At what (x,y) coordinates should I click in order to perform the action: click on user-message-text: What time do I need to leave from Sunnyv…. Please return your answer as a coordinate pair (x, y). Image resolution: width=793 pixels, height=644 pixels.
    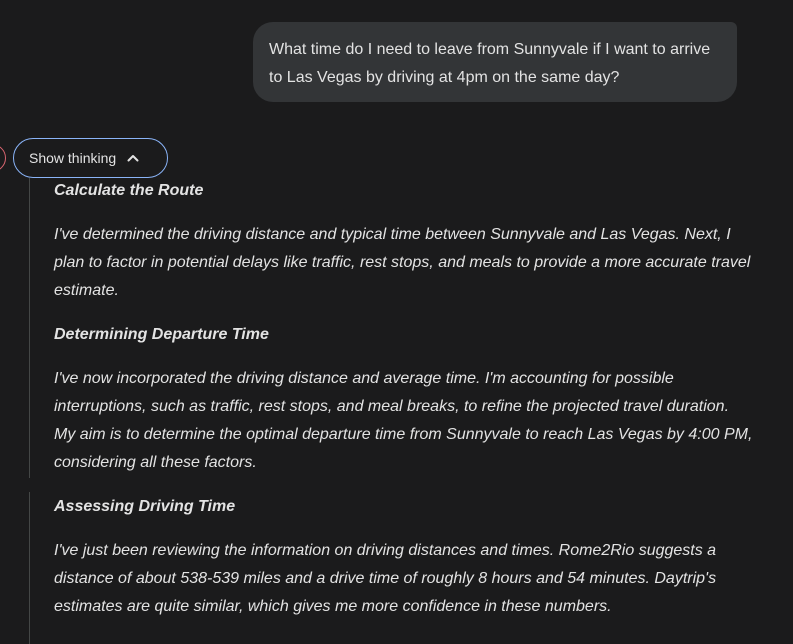
    Looking at the image, I should click on (490, 63).